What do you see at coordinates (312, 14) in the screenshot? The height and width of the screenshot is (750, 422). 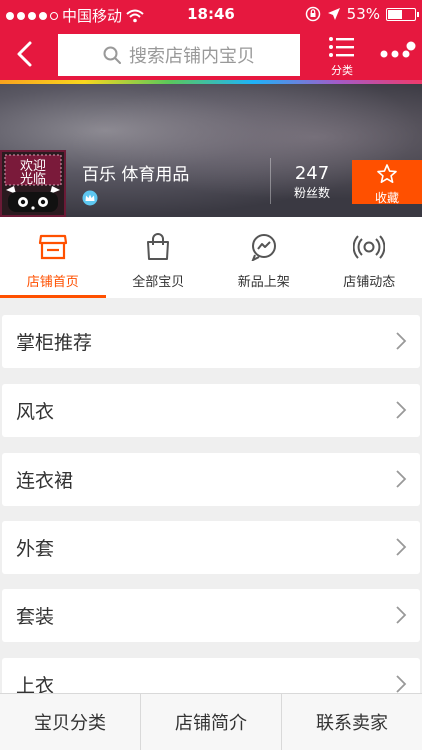 I see `rotation-lock-icon` at bounding box center [312, 14].